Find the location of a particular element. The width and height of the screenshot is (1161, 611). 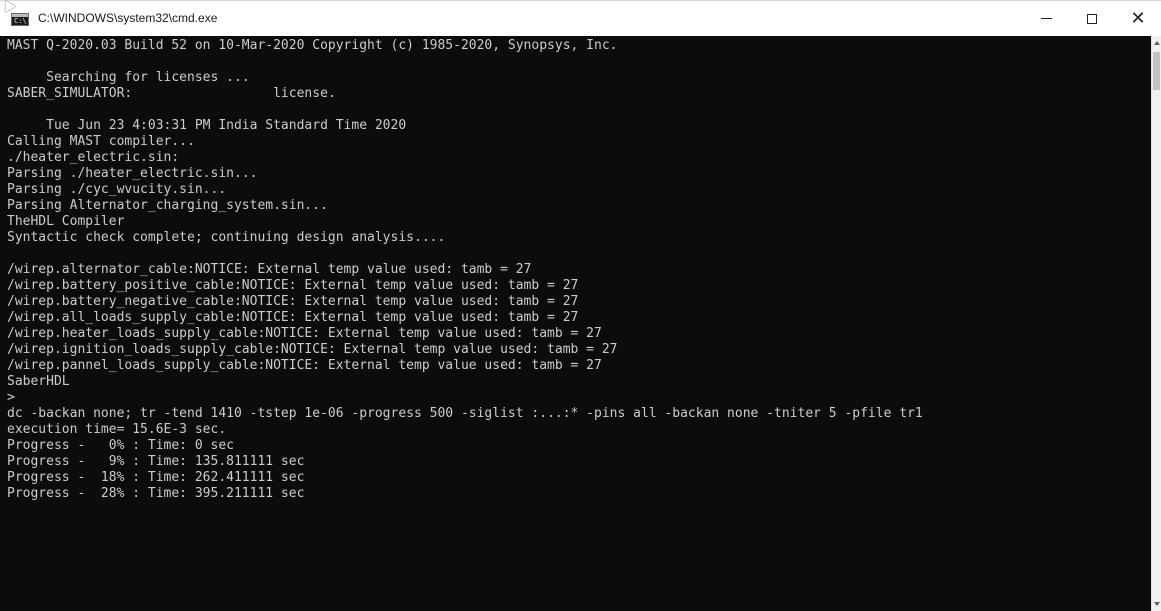

scroll-up-button is located at coordinates (1157, 43).